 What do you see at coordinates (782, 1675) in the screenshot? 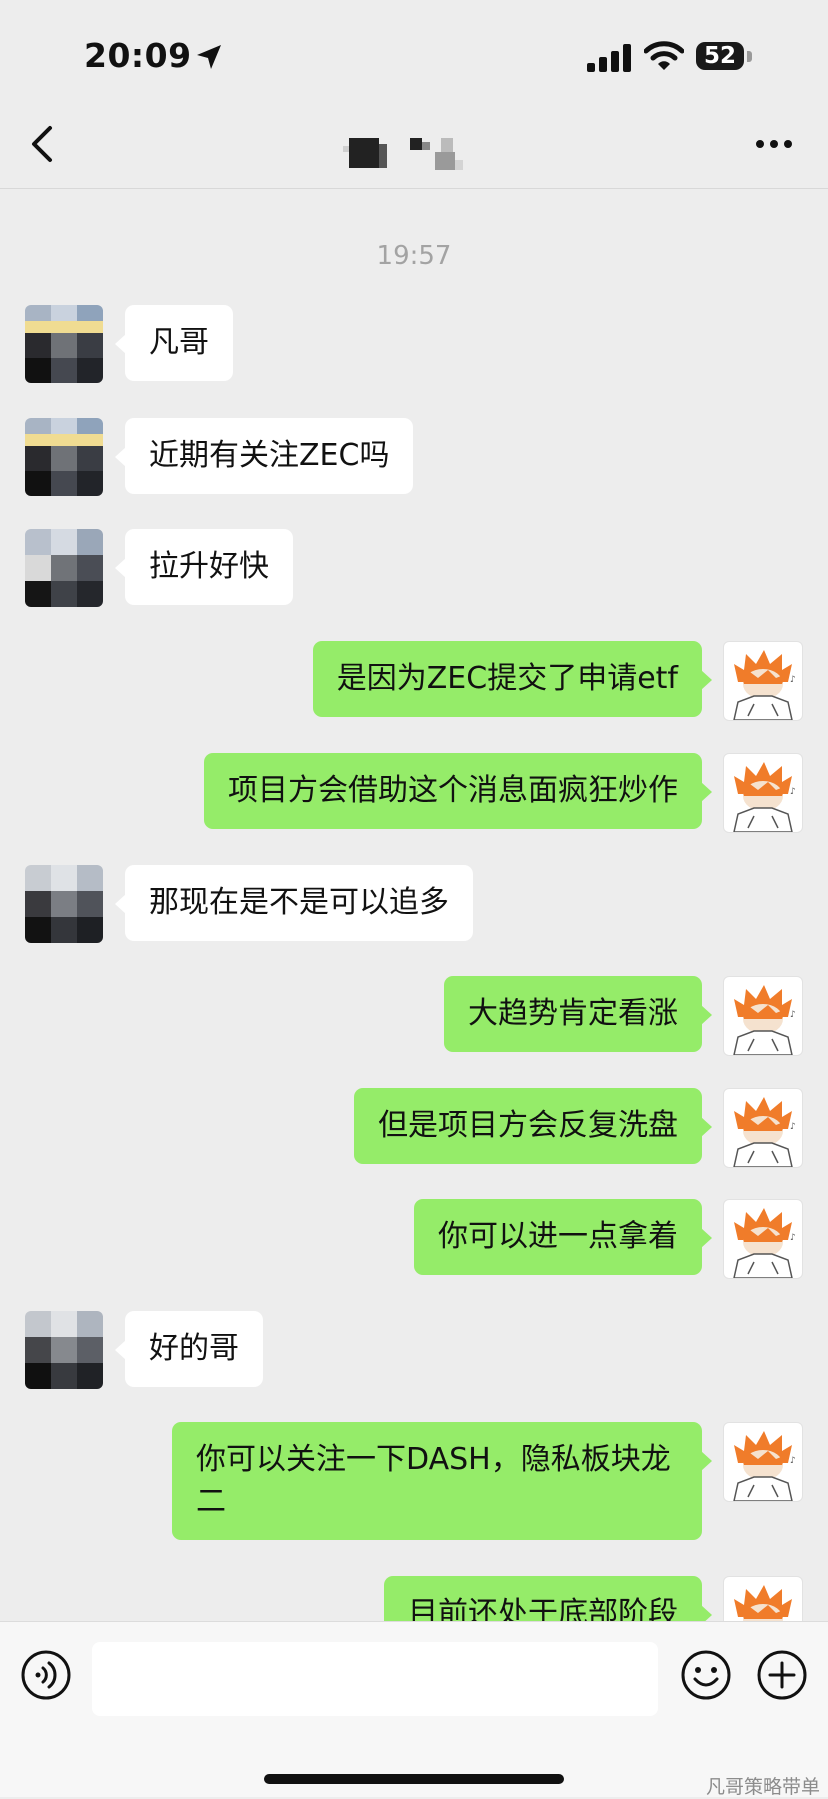
I see `plus-icon` at bounding box center [782, 1675].